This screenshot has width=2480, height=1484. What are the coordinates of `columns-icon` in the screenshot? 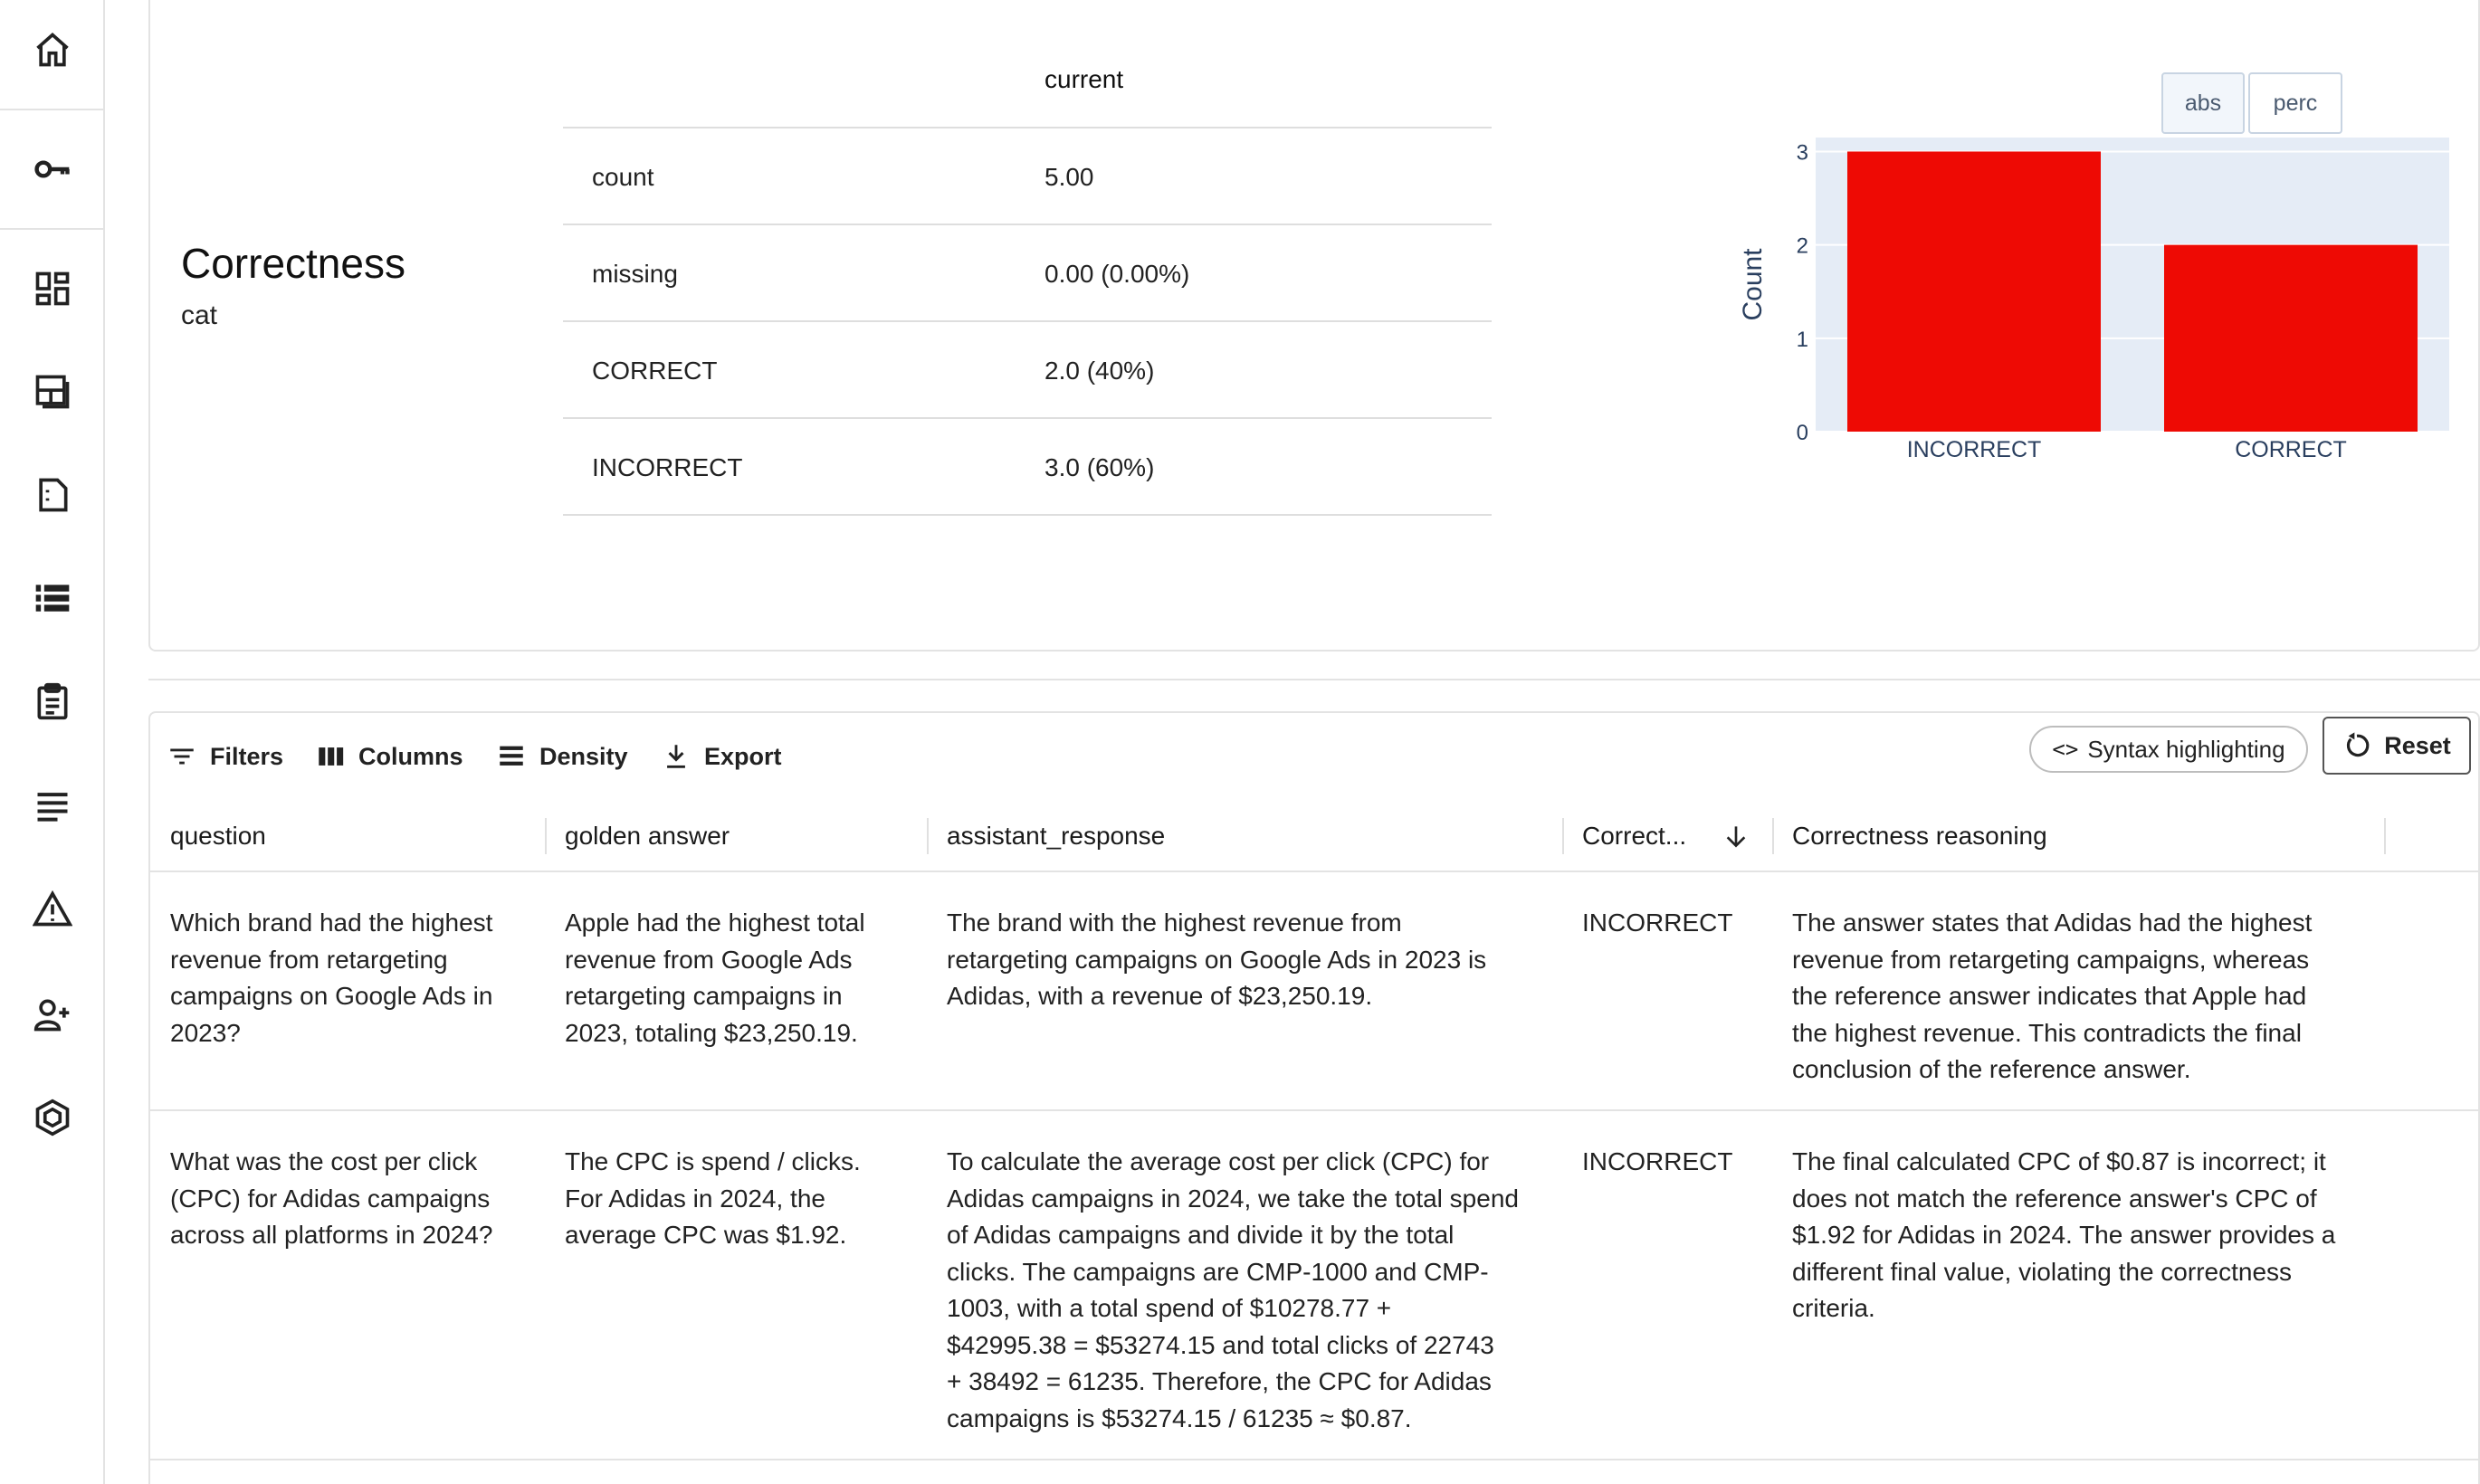 It's located at (331, 756).